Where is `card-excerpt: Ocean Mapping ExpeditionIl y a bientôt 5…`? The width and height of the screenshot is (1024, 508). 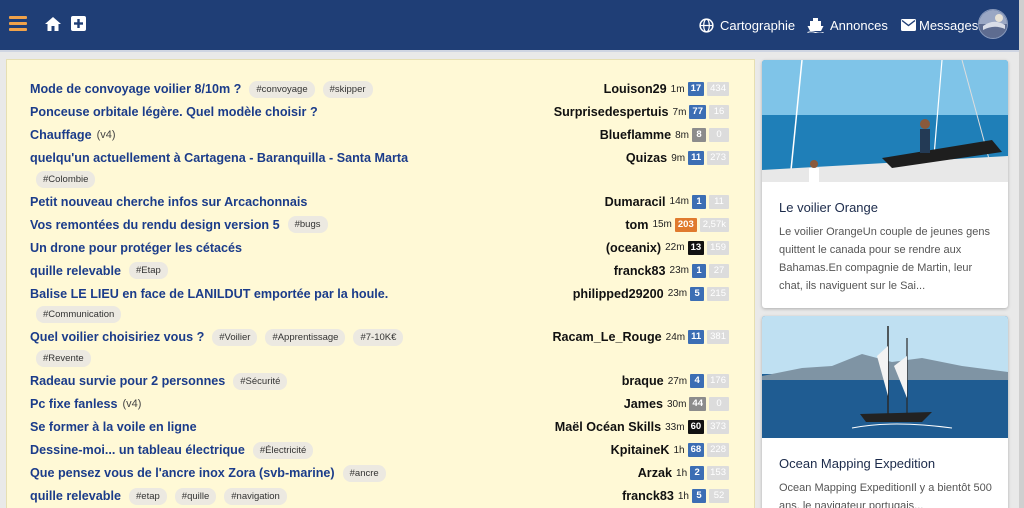
card-excerpt: Ocean Mapping ExpeditionIl y a bientôt 5… is located at coordinates (885, 495).